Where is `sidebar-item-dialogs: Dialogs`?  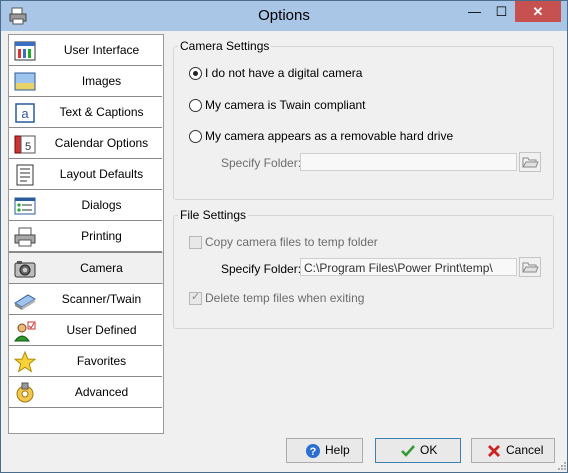
sidebar-item-dialogs: Dialogs is located at coordinates (85, 205).